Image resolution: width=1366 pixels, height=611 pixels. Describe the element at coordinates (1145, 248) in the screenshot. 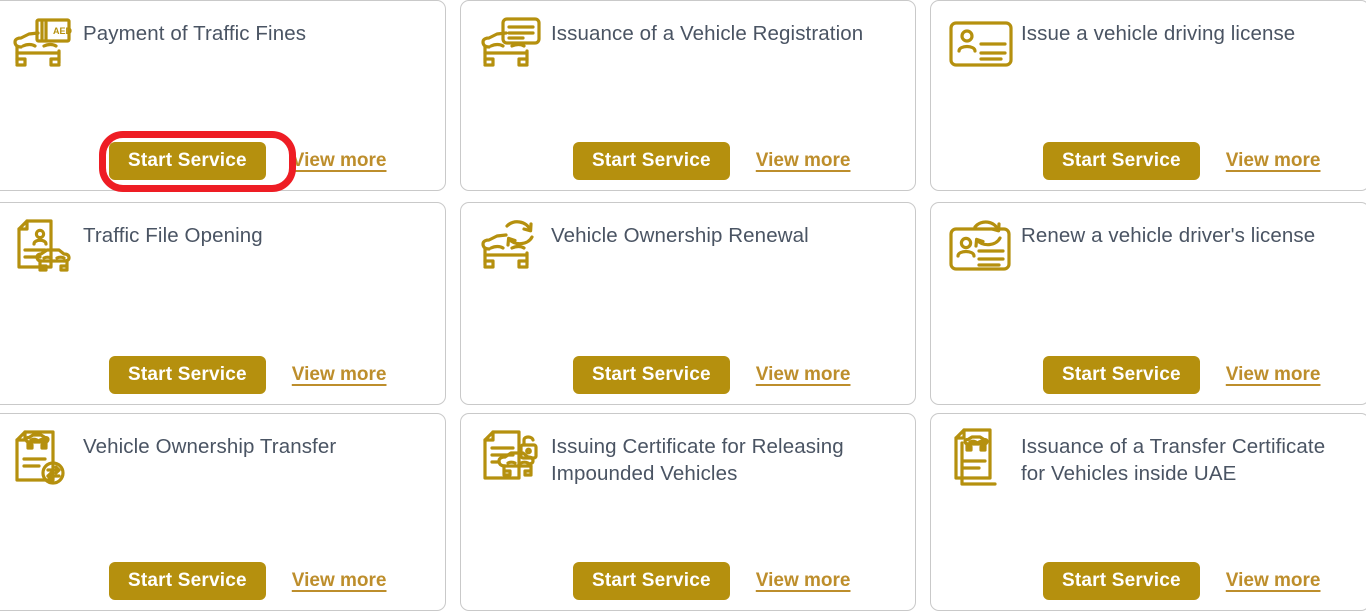

I see `card-header: Renew a vehicle driver's license` at that location.